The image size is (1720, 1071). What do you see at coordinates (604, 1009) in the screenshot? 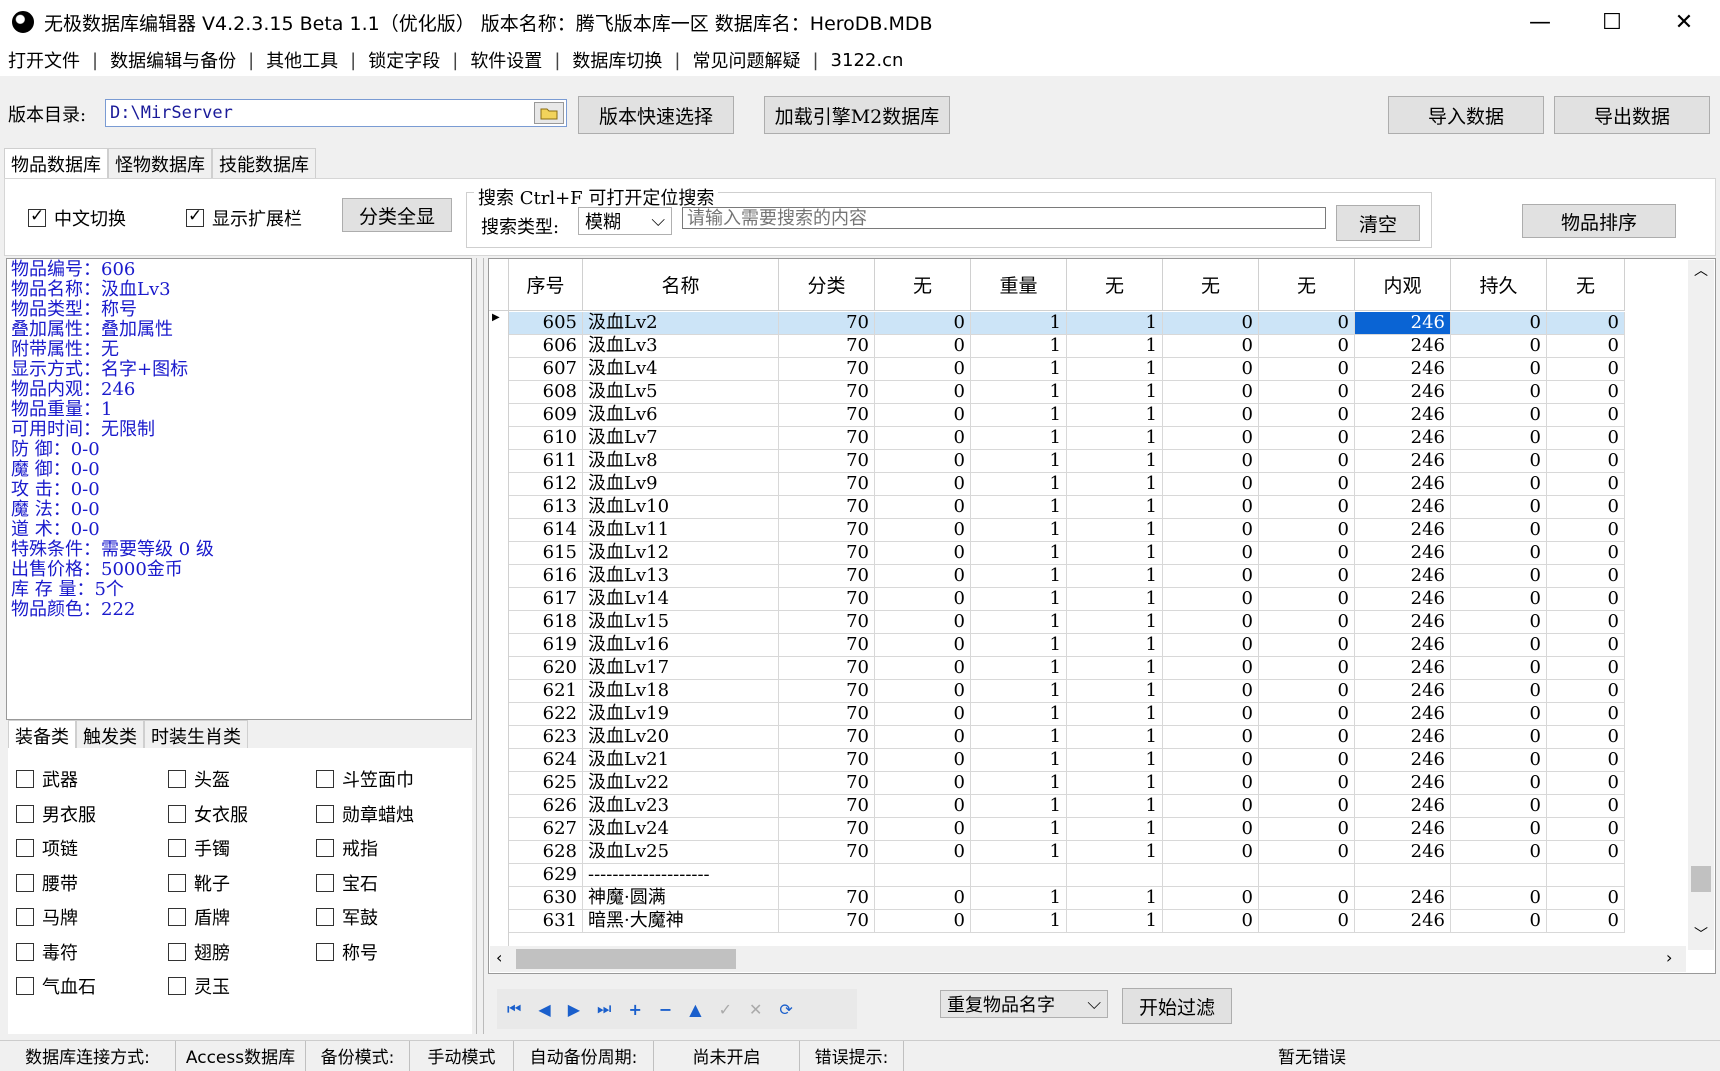
I see `last-record-icon: ⏭` at bounding box center [604, 1009].